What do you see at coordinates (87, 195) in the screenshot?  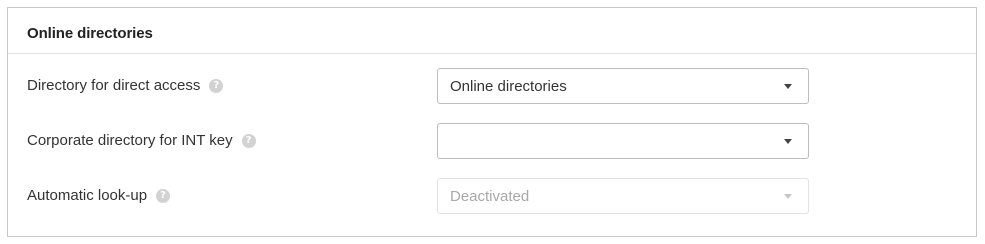 I see `label-automatic-look-up: Automatic look-up` at bounding box center [87, 195].